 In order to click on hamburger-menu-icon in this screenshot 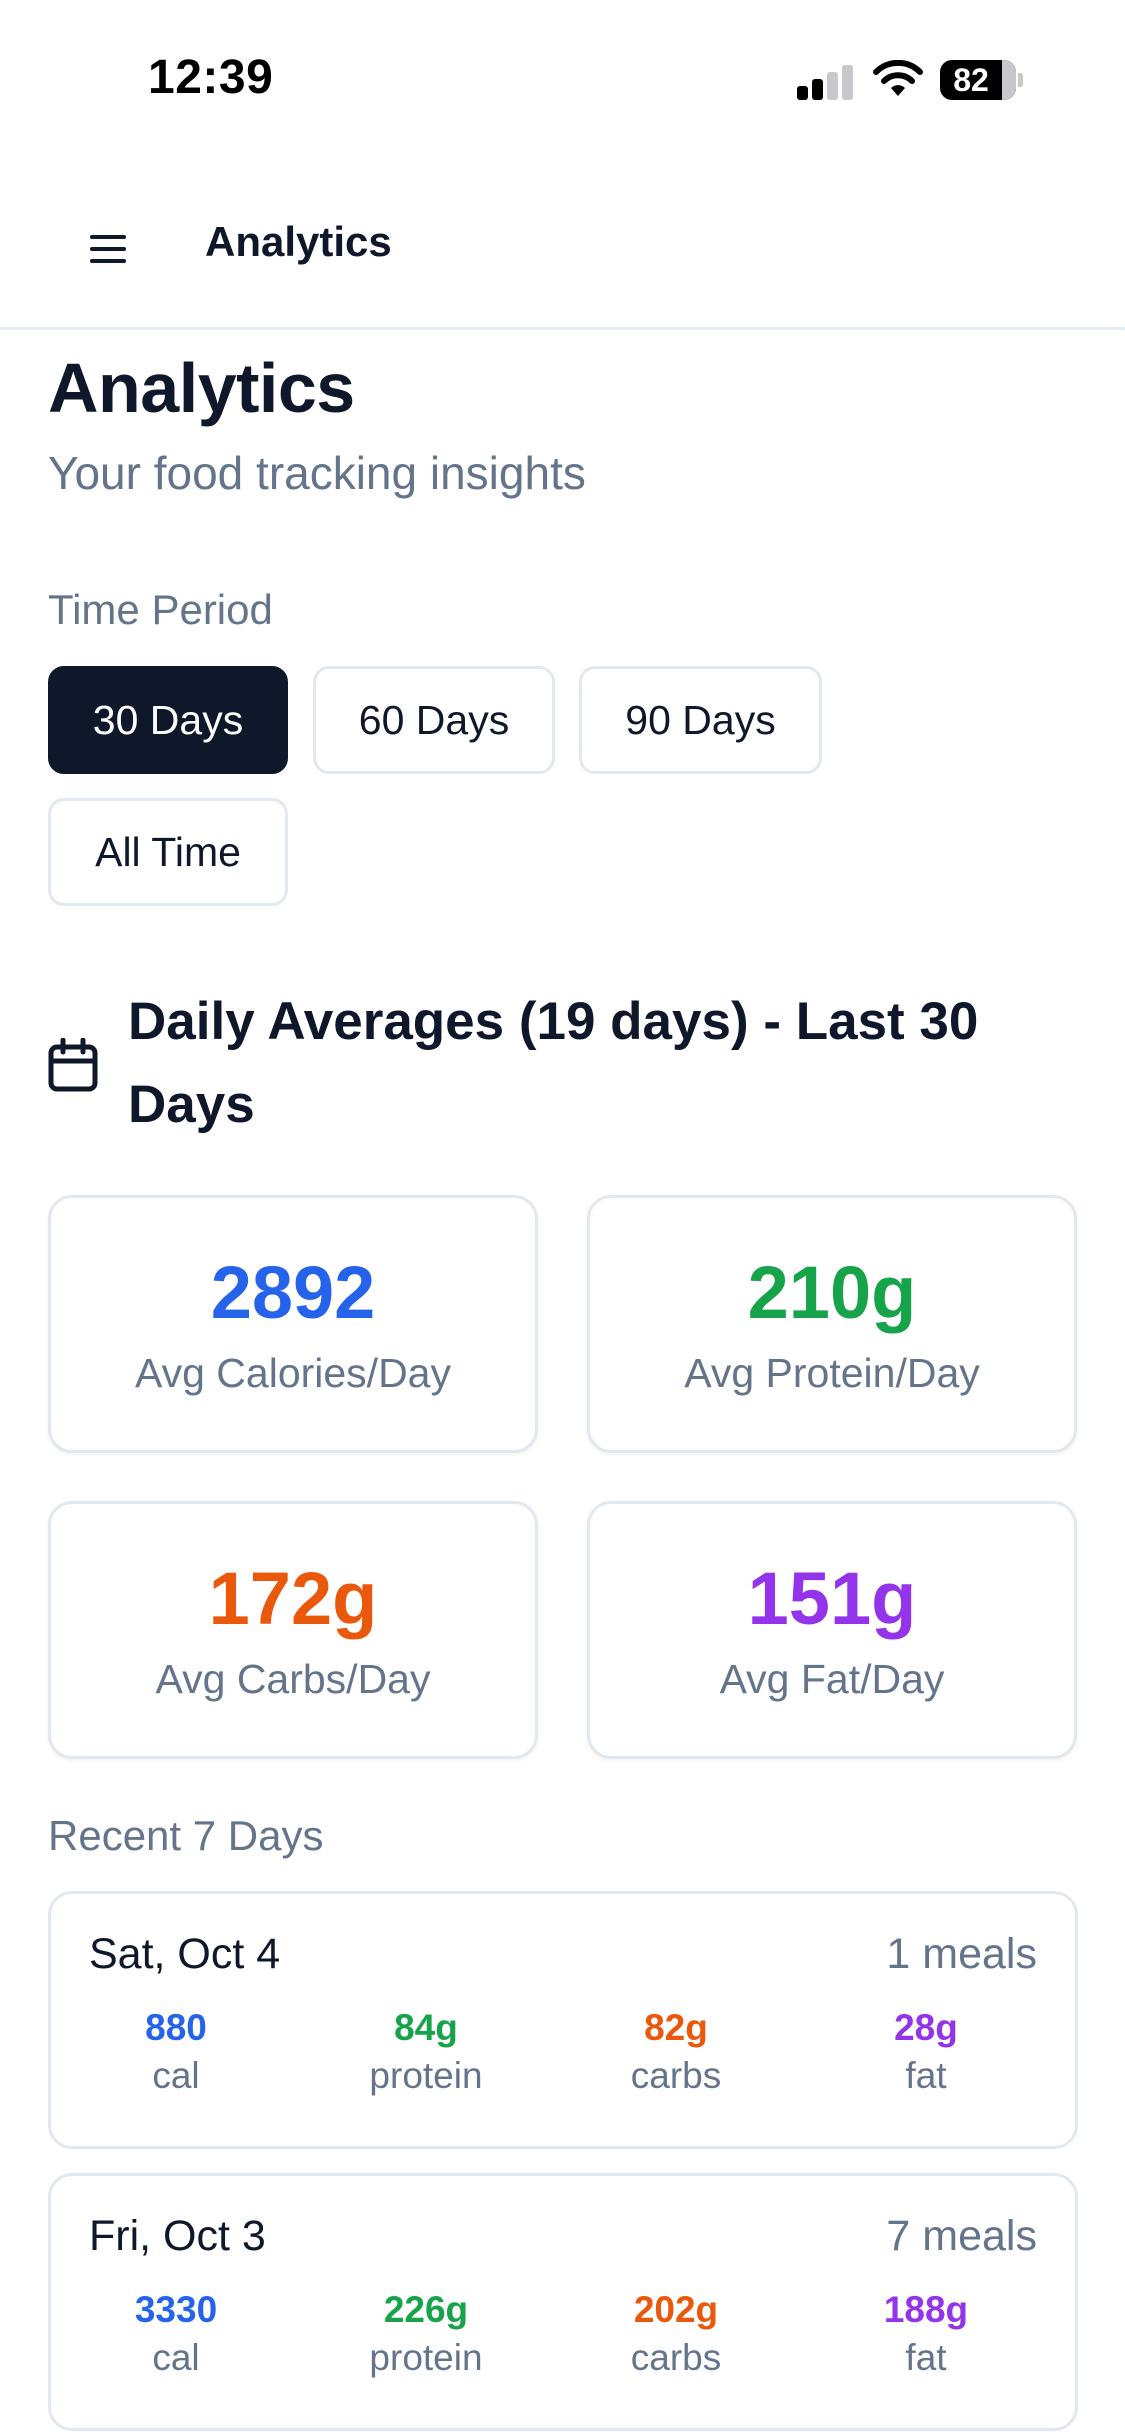, I will do `click(108, 249)`.